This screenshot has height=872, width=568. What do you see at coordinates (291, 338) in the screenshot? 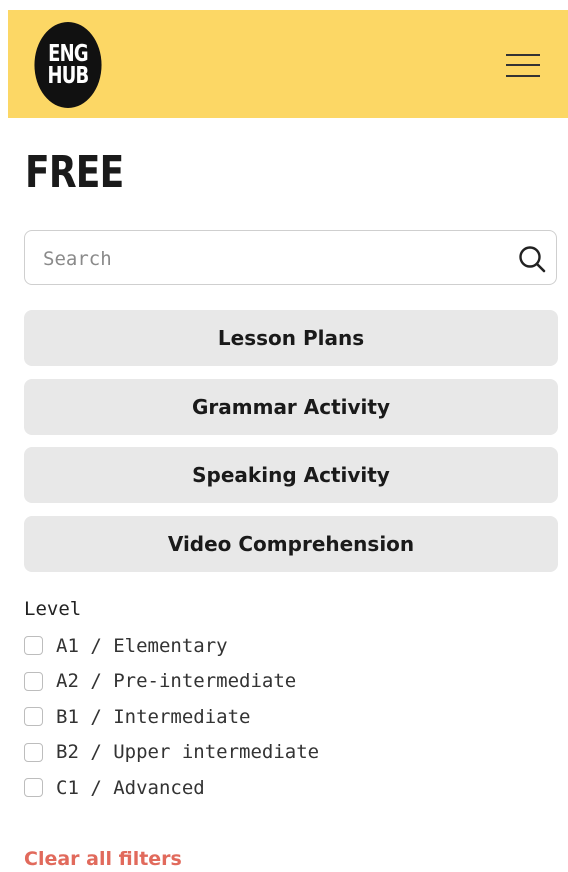
I see `category-lesson-plans-button: Lesson Plans` at bounding box center [291, 338].